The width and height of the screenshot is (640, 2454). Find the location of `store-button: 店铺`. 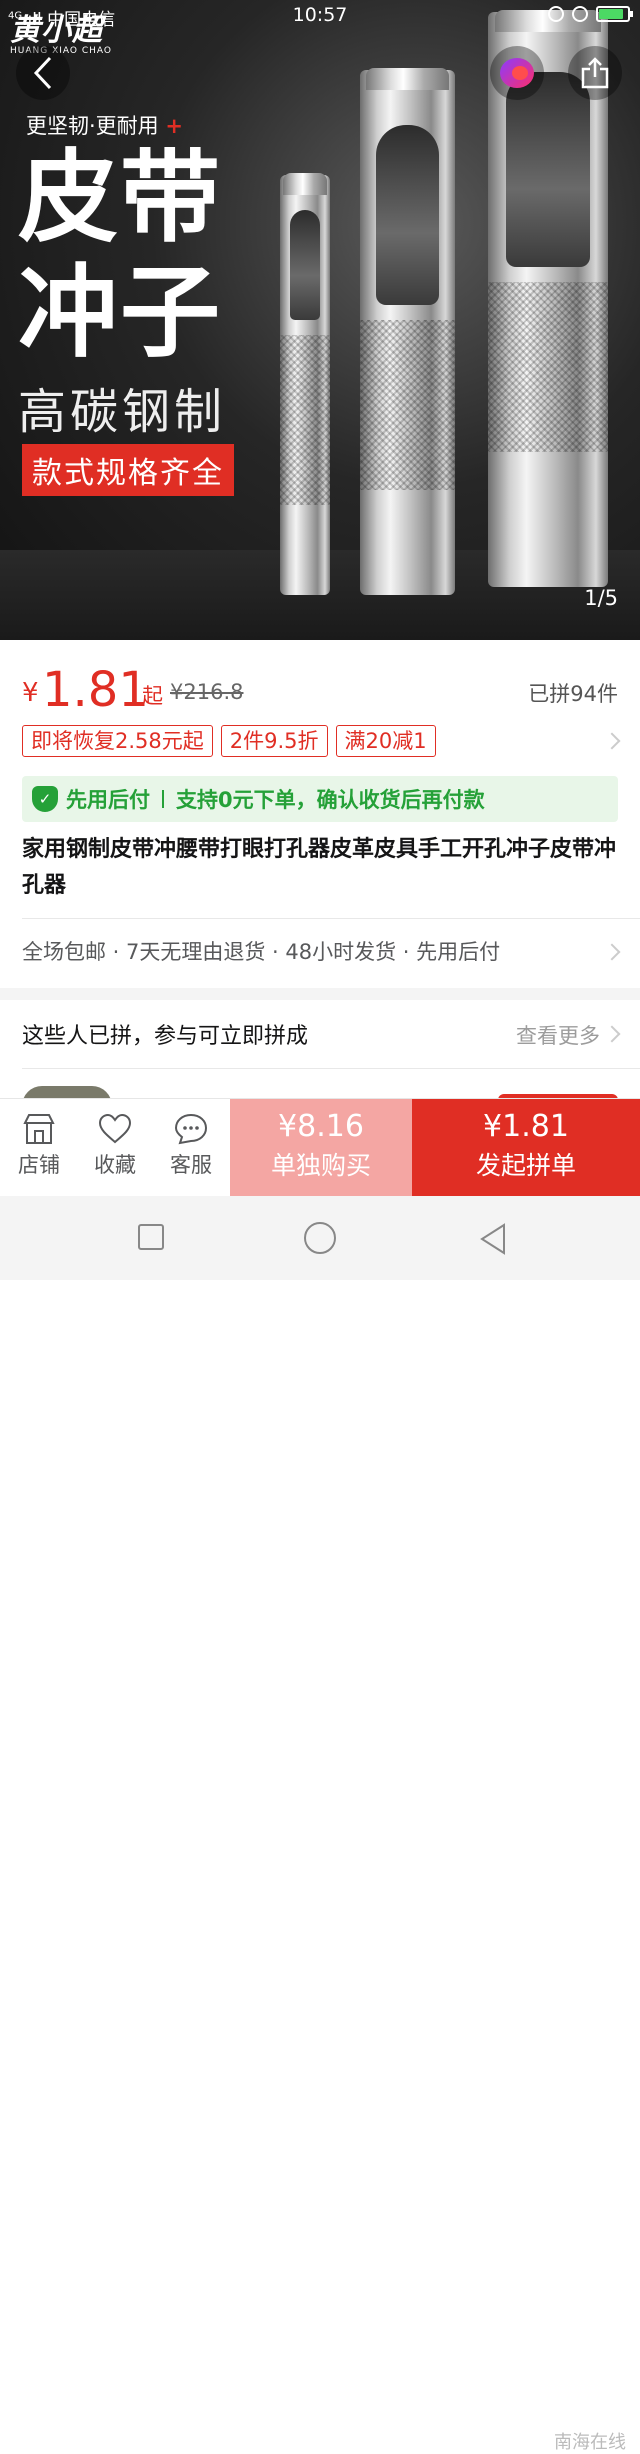

store-button: 店铺 is located at coordinates (39, 1144).